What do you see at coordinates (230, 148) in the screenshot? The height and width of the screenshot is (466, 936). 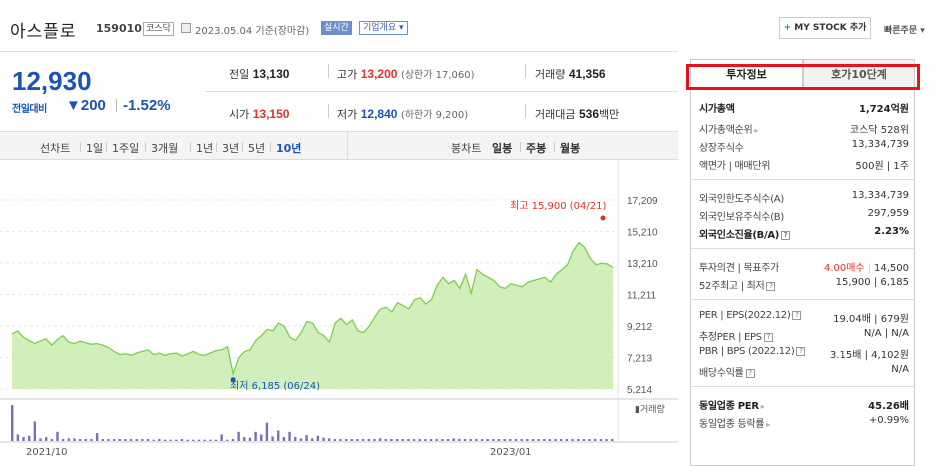 I see `period-3y: 3년` at bounding box center [230, 148].